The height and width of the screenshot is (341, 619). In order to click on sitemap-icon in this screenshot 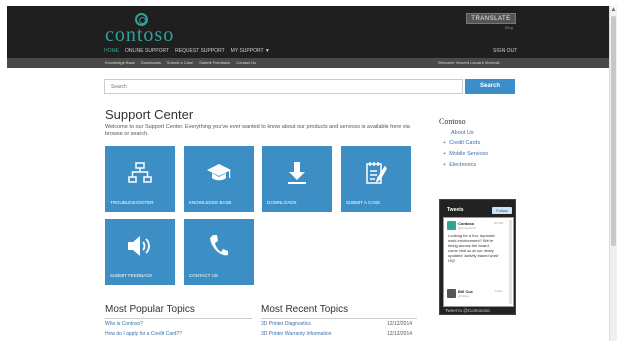, I will do `click(140, 173)`.